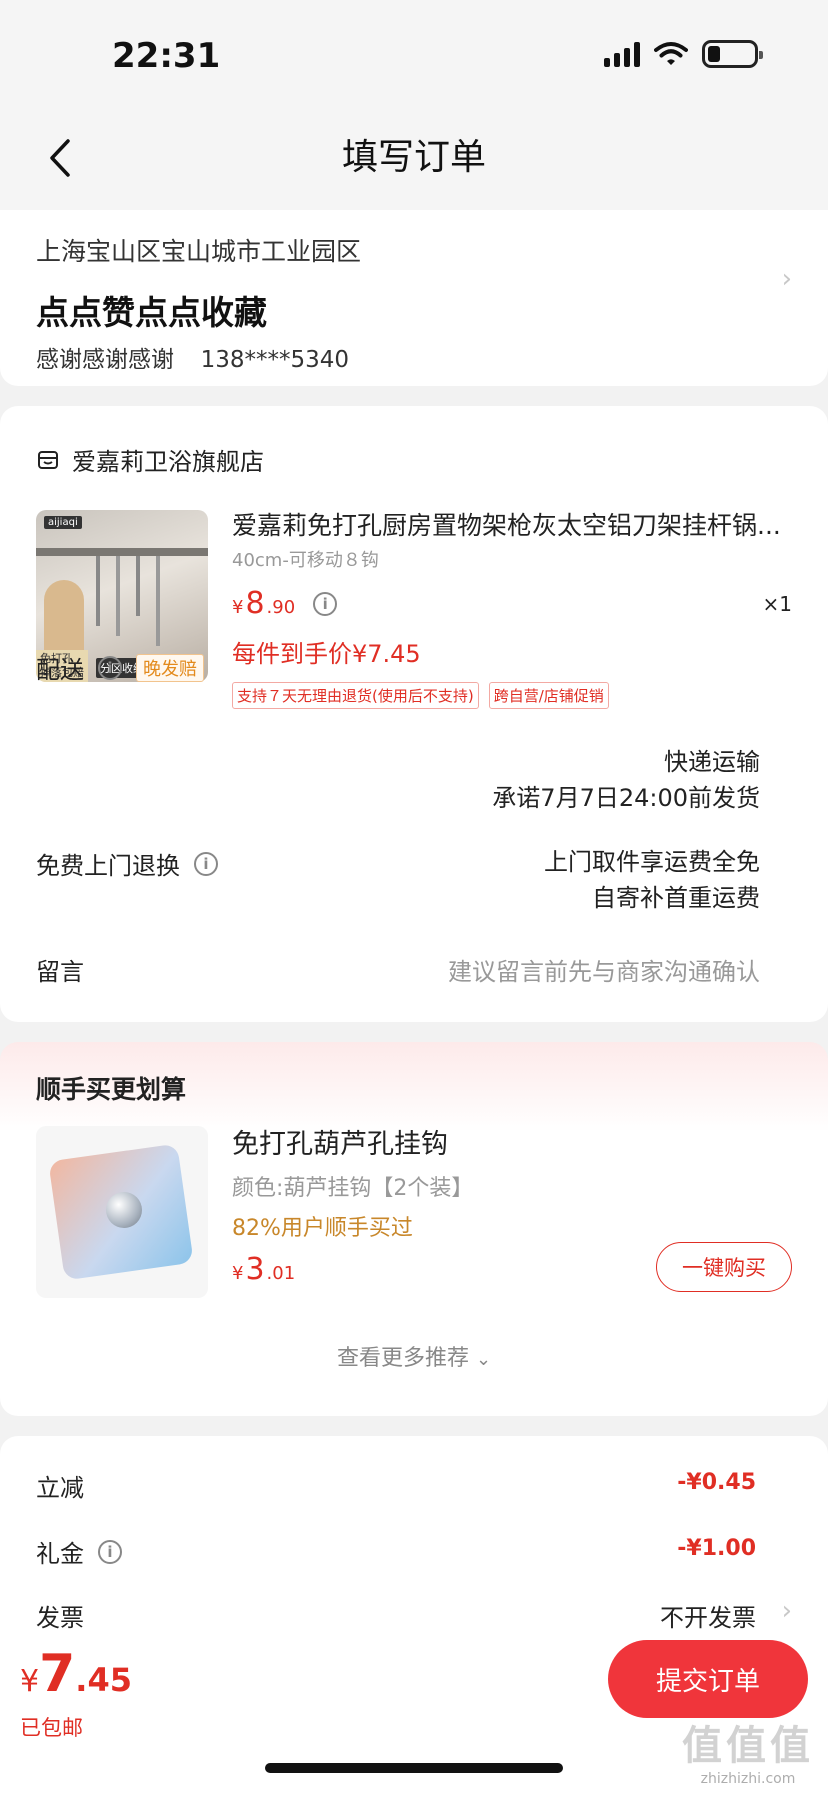 This screenshot has height=1795, width=828. Describe the element at coordinates (108, 866) in the screenshot. I see `return-label: 免费上门退换` at that location.